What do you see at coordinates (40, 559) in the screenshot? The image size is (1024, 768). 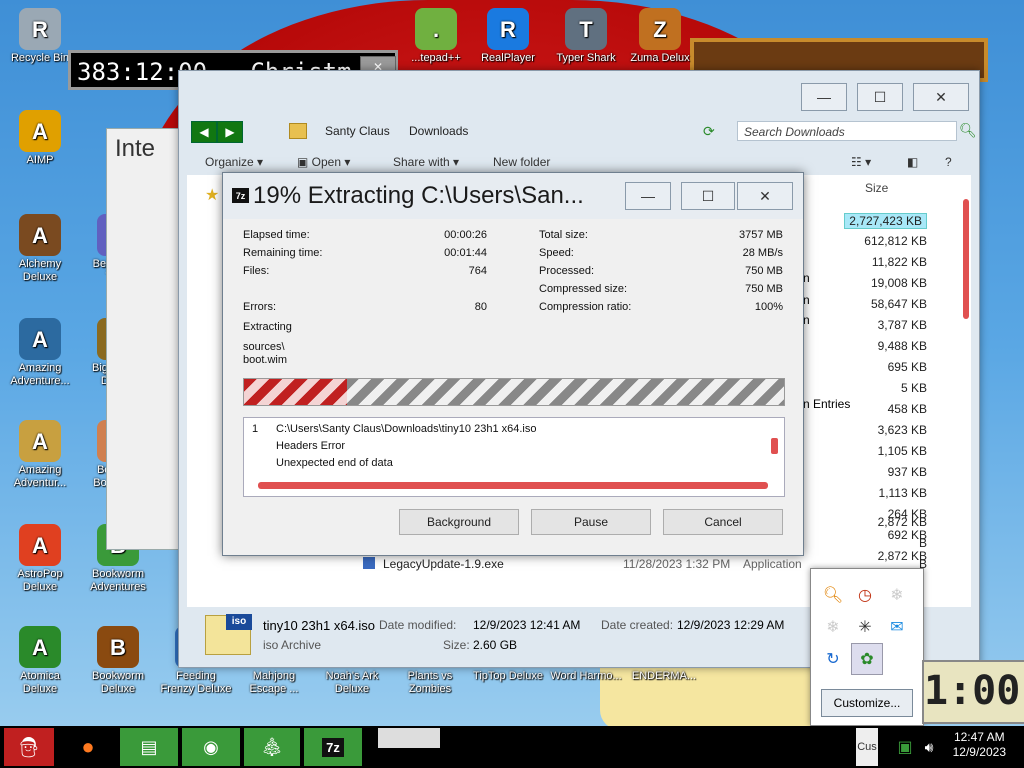 I see `desktop-shortcut: A AstroPop Deluxe` at bounding box center [40, 559].